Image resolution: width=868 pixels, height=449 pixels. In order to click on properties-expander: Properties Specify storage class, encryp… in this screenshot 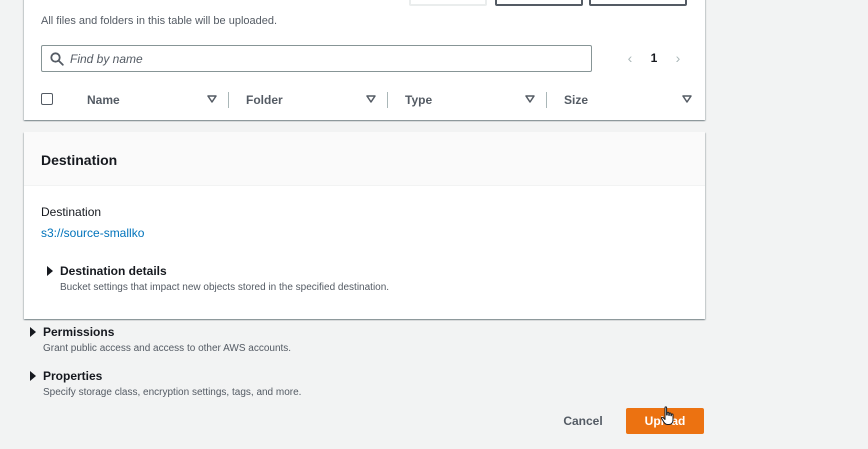, I will do `click(229, 385)`.